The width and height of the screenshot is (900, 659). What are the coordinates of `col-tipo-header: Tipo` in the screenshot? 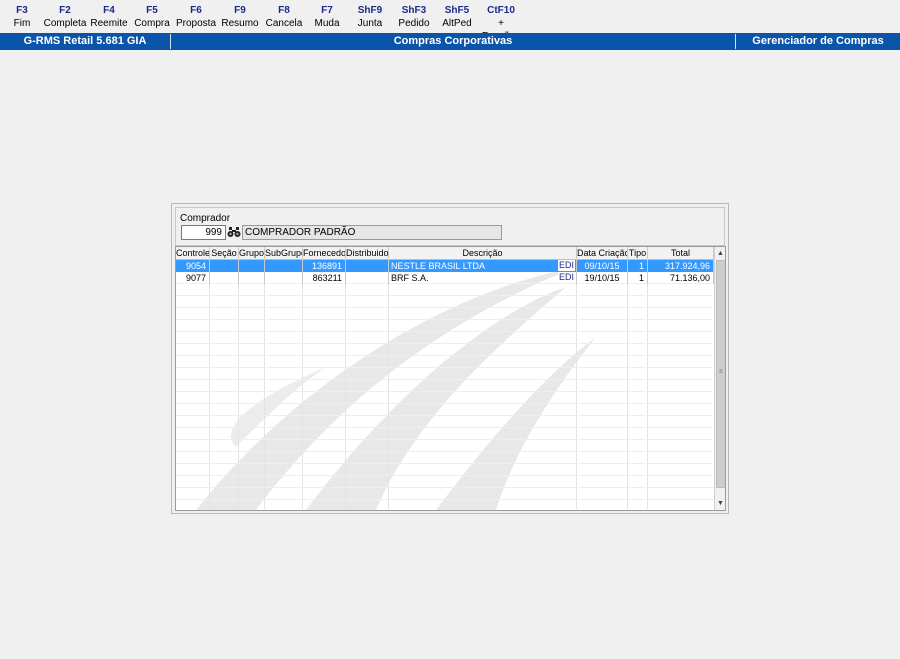 It's located at (638, 253).